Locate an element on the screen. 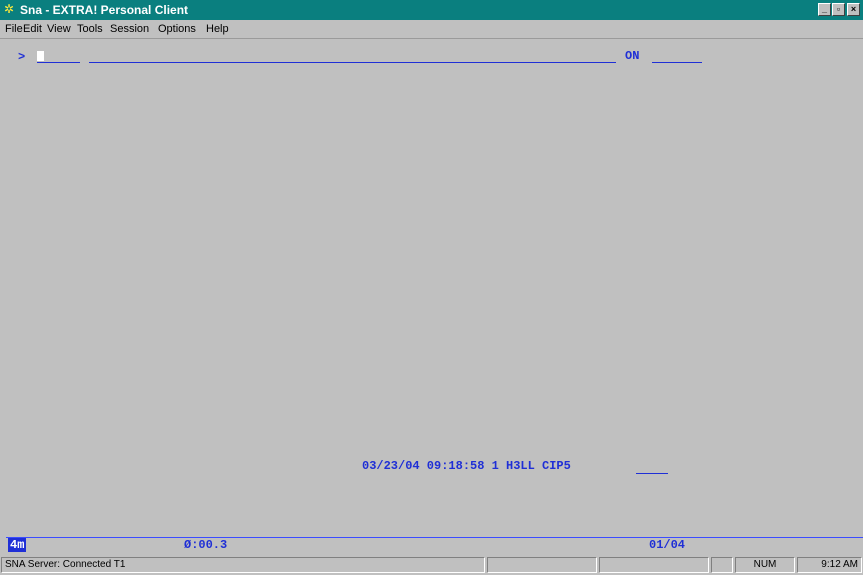 This screenshot has width=863, height=575. window-title: Sna - EXTRA! Personal Client is located at coordinates (104, 10).